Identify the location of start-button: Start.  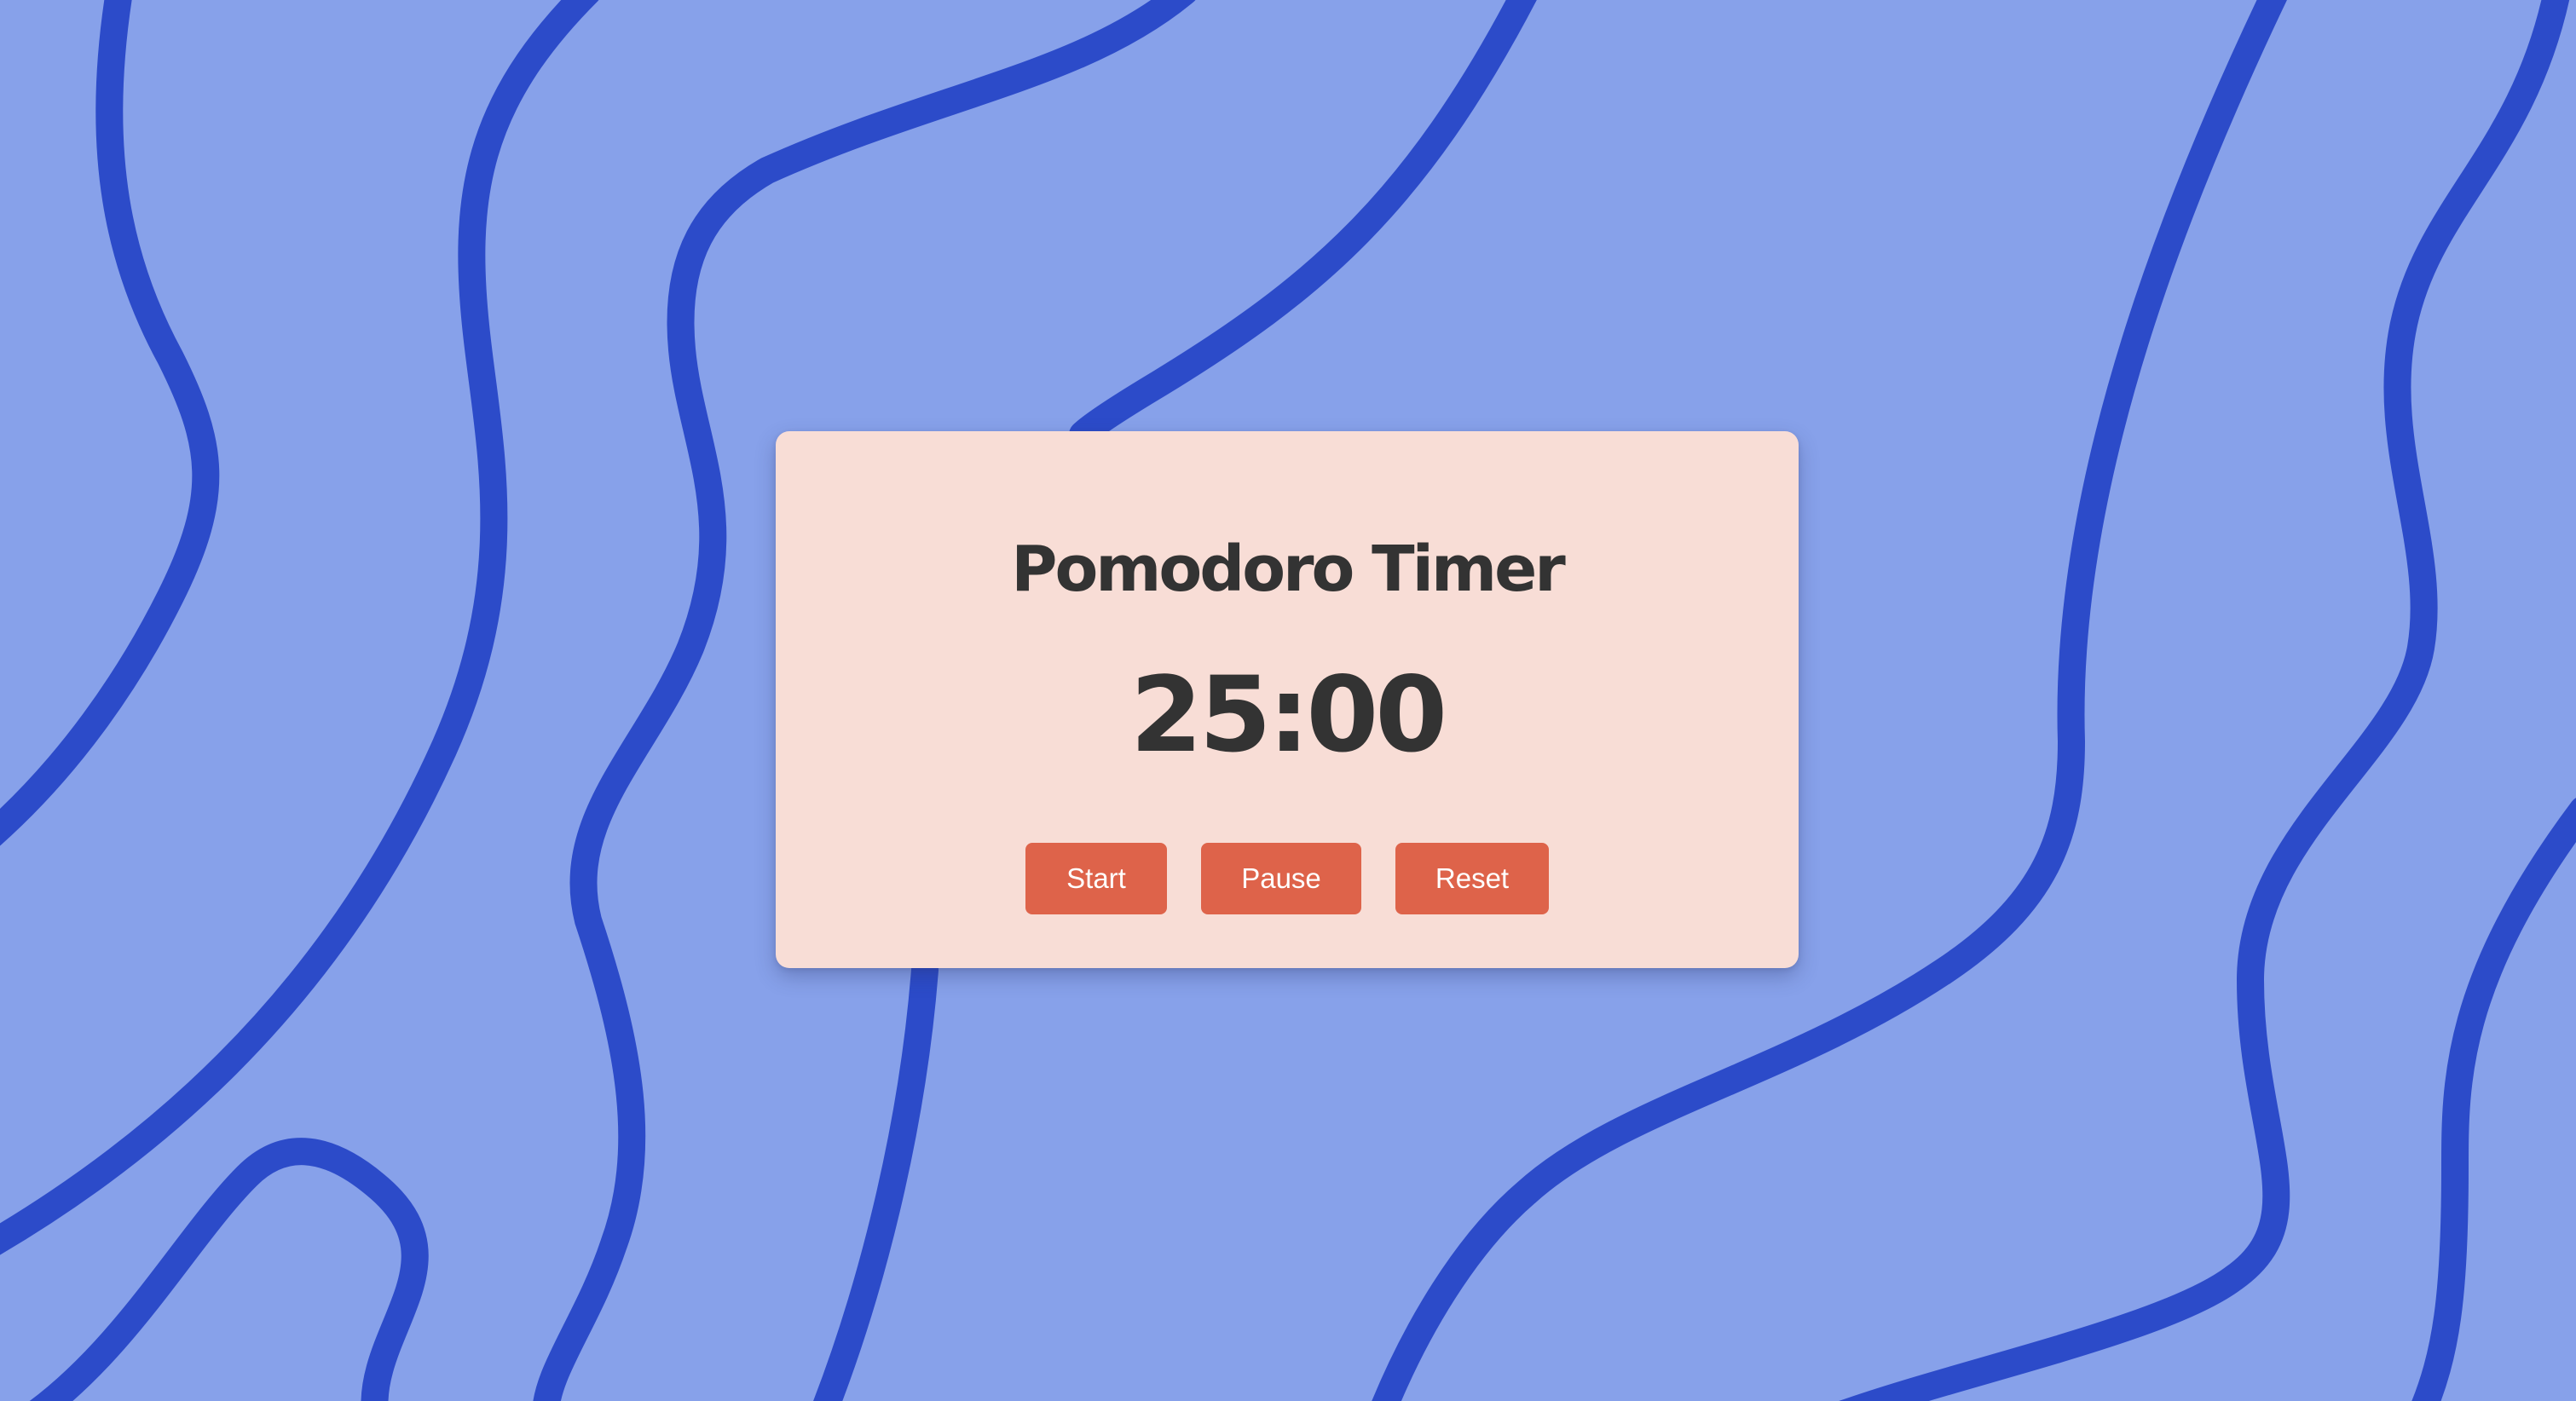
(1096, 878).